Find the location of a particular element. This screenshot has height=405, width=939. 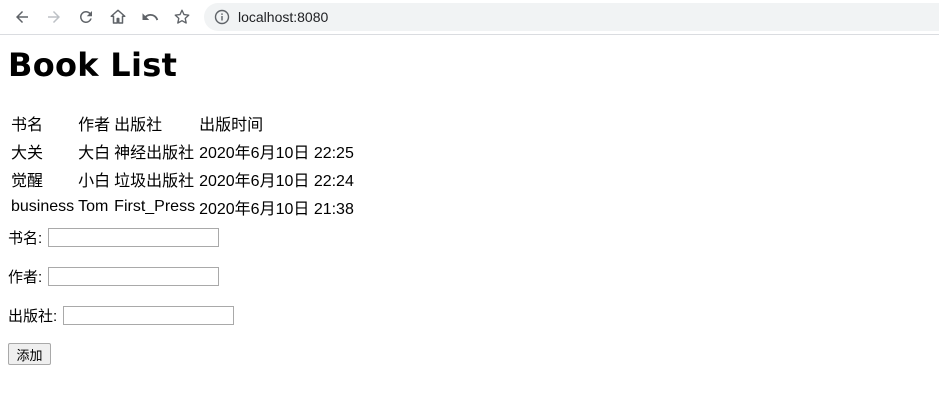

book-name-input is located at coordinates (134, 237).